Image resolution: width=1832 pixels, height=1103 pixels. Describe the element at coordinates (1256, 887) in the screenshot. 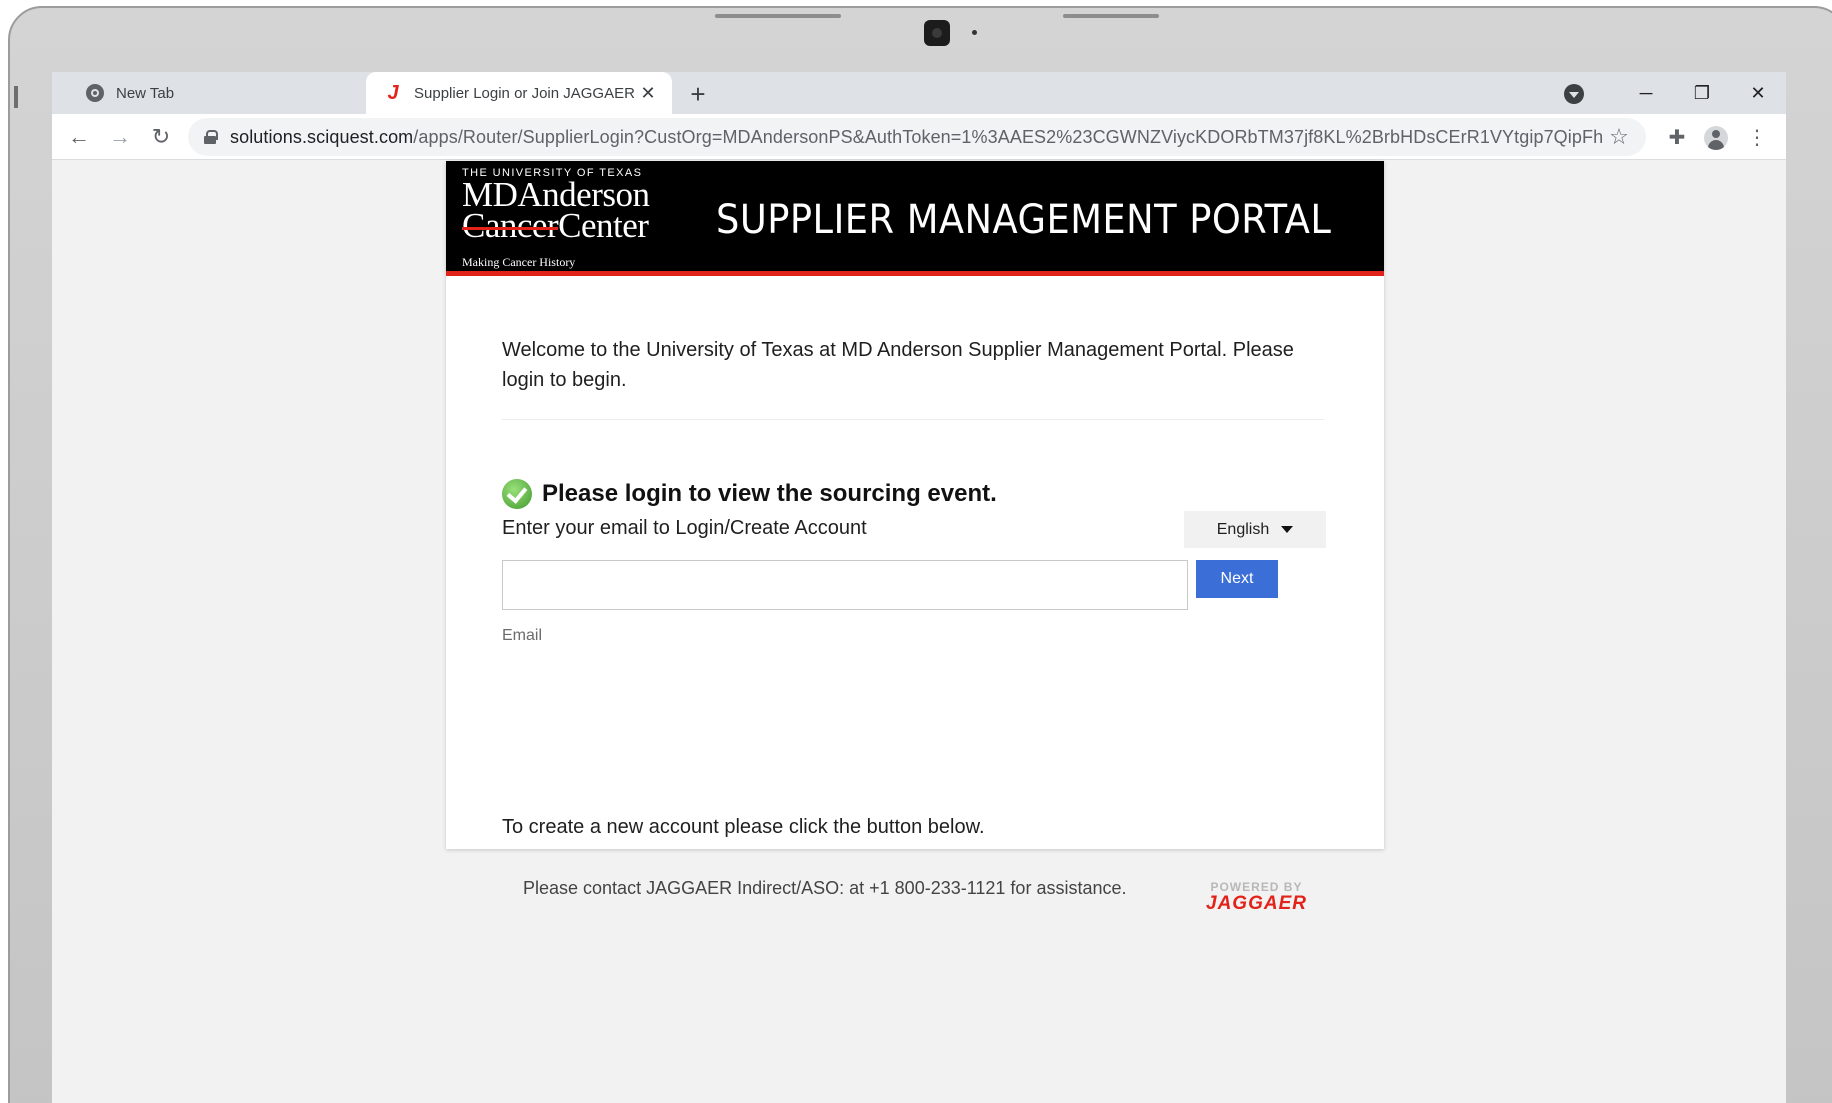

I see `powered-by-label: POWERED BY` at that location.